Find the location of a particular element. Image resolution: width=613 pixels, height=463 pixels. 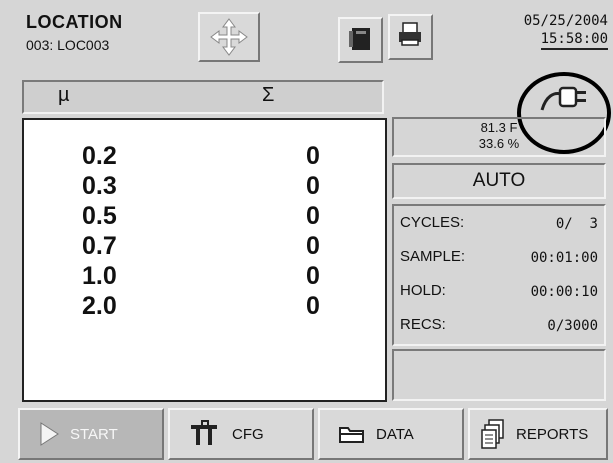

move-arrows-icon is located at coordinates (229, 37).